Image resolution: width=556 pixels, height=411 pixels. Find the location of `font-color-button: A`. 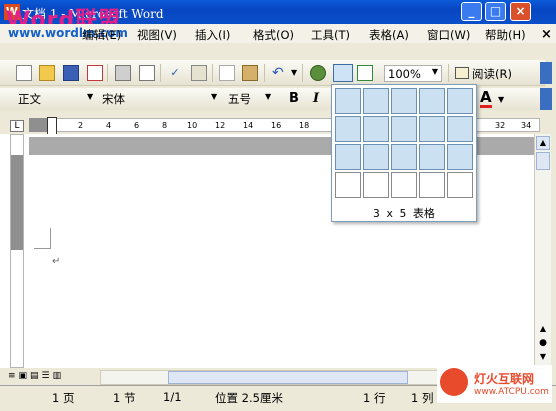

font-color-button: A is located at coordinates (486, 98).